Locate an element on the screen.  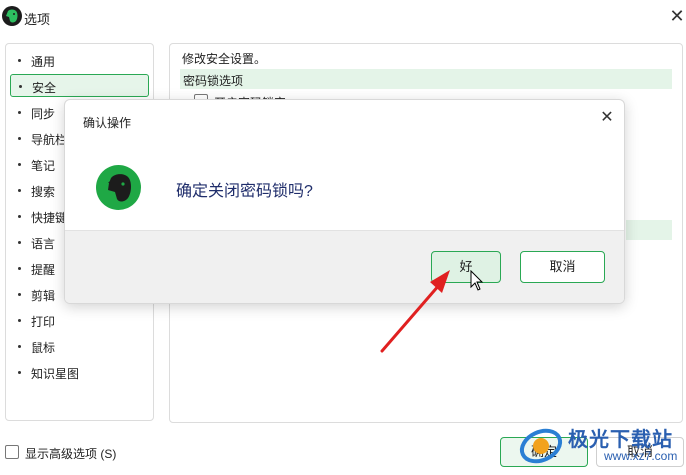
sidebar-item-label: 导航栏 is located at coordinates (49, 140).